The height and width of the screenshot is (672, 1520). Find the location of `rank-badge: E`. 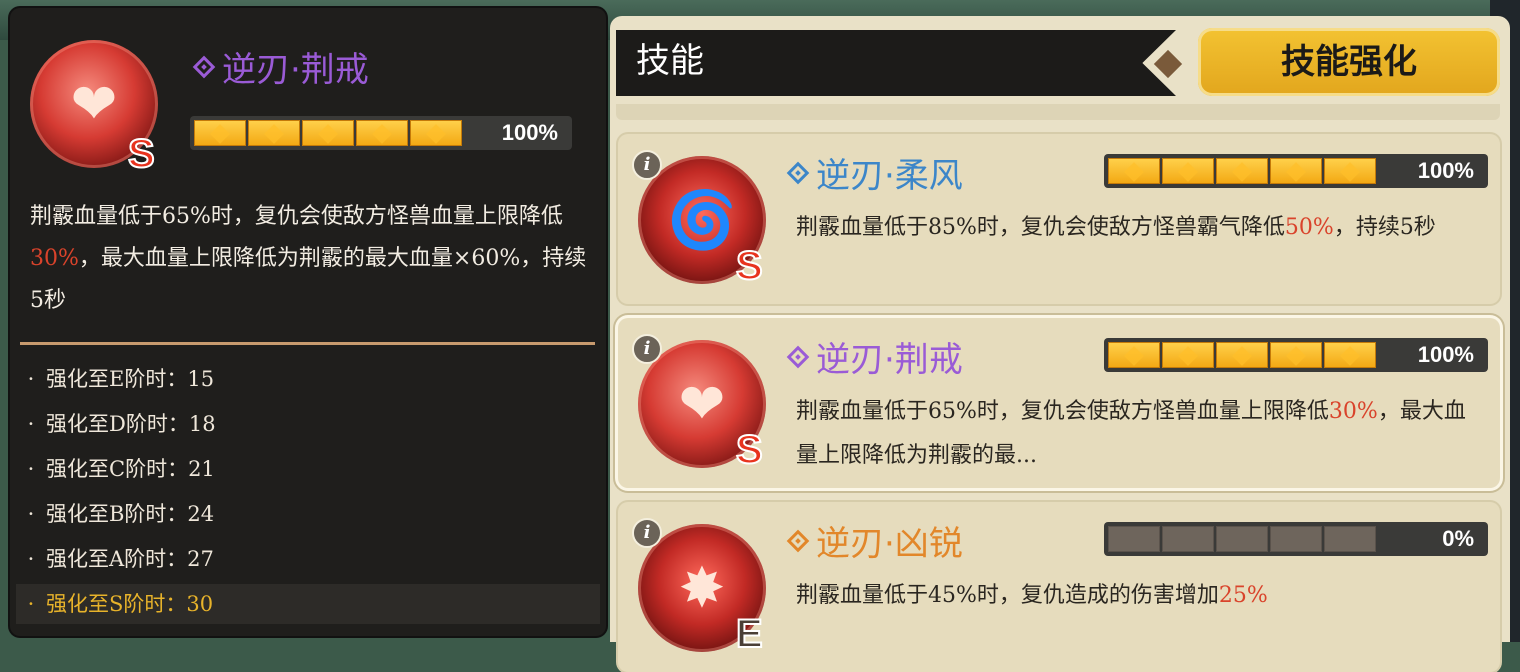

rank-badge: E is located at coordinates (749, 634).